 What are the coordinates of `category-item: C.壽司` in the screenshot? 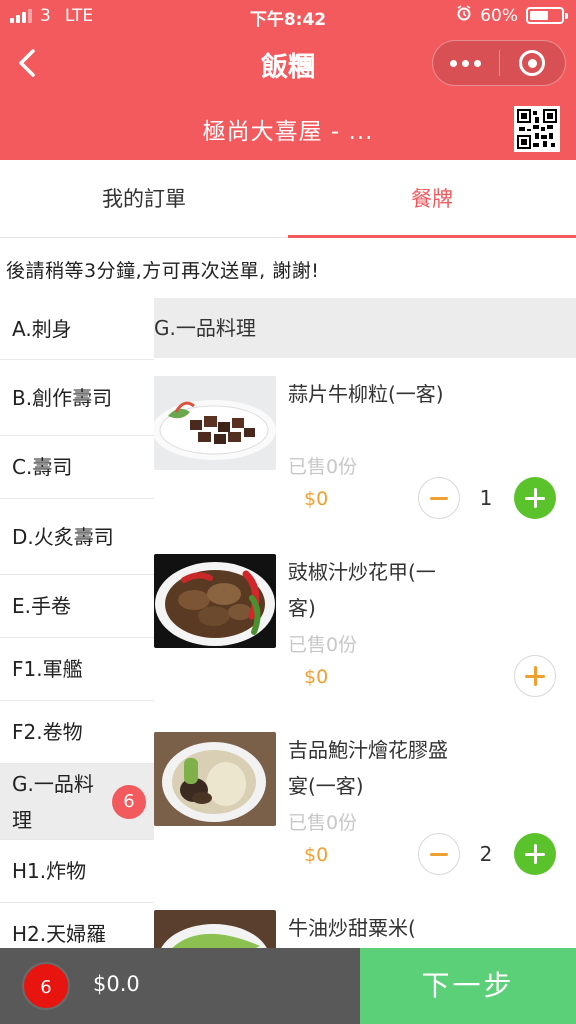 It's located at (77, 467).